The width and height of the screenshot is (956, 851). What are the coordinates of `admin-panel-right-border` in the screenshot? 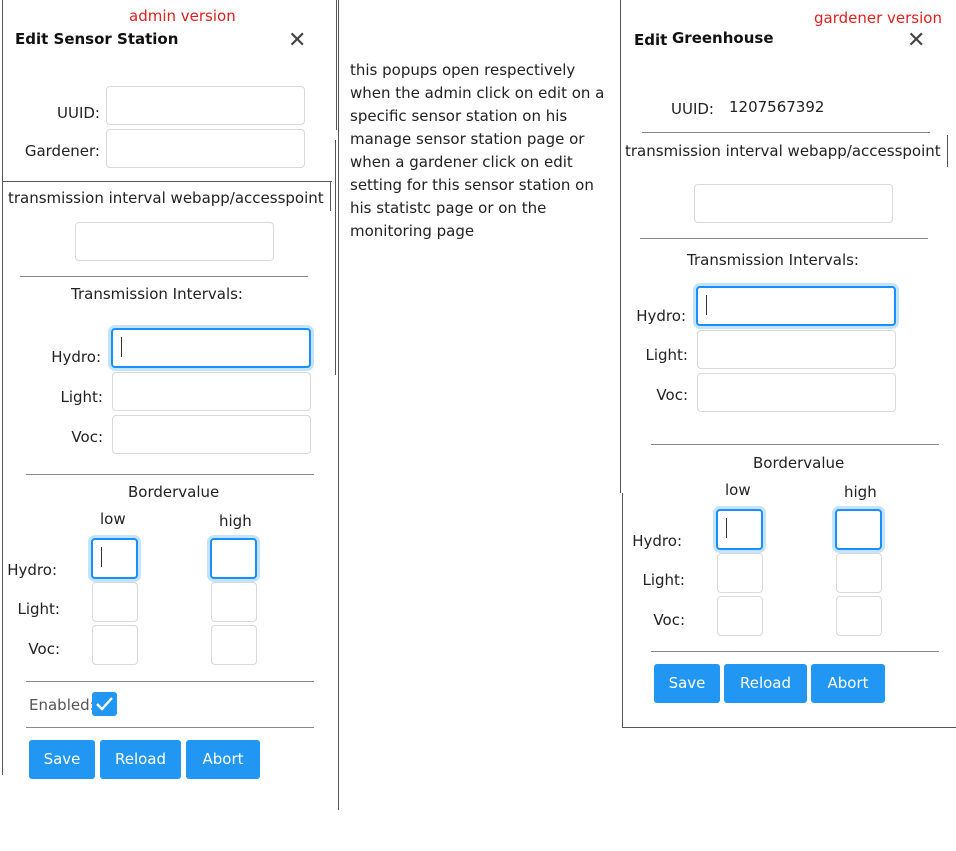 It's located at (336, 65).